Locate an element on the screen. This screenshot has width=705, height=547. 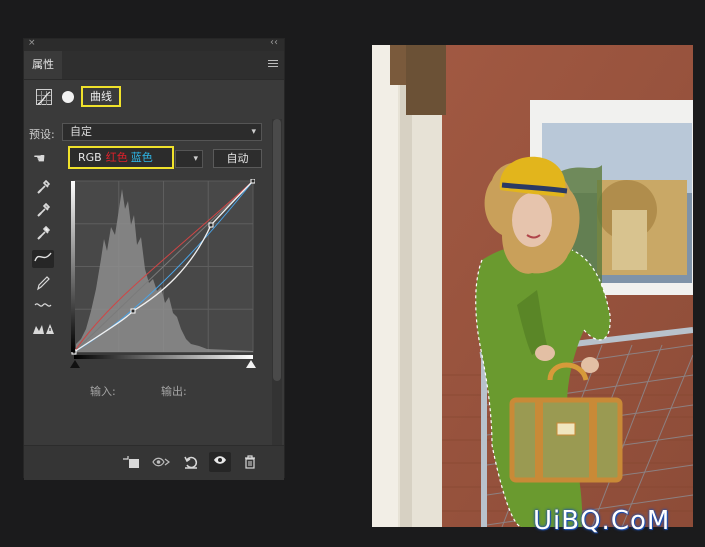
visibility-icon is located at coordinates (220, 462).